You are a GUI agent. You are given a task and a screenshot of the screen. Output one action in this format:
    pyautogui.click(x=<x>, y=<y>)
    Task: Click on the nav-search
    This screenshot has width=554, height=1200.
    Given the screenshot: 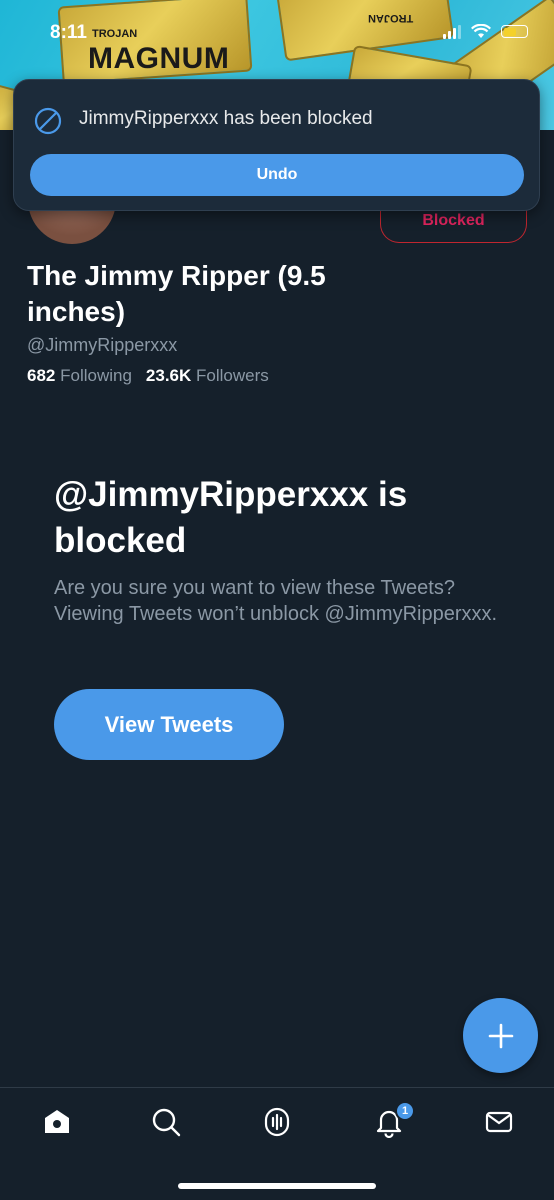 What is the action you would take?
    pyautogui.click(x=166, y=1122)
    